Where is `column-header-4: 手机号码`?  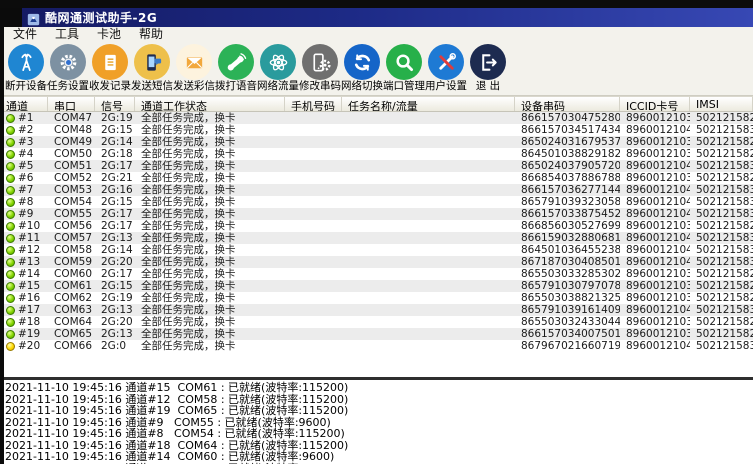 column-header-4: 手机号码 is located at coordinates (313, 104).